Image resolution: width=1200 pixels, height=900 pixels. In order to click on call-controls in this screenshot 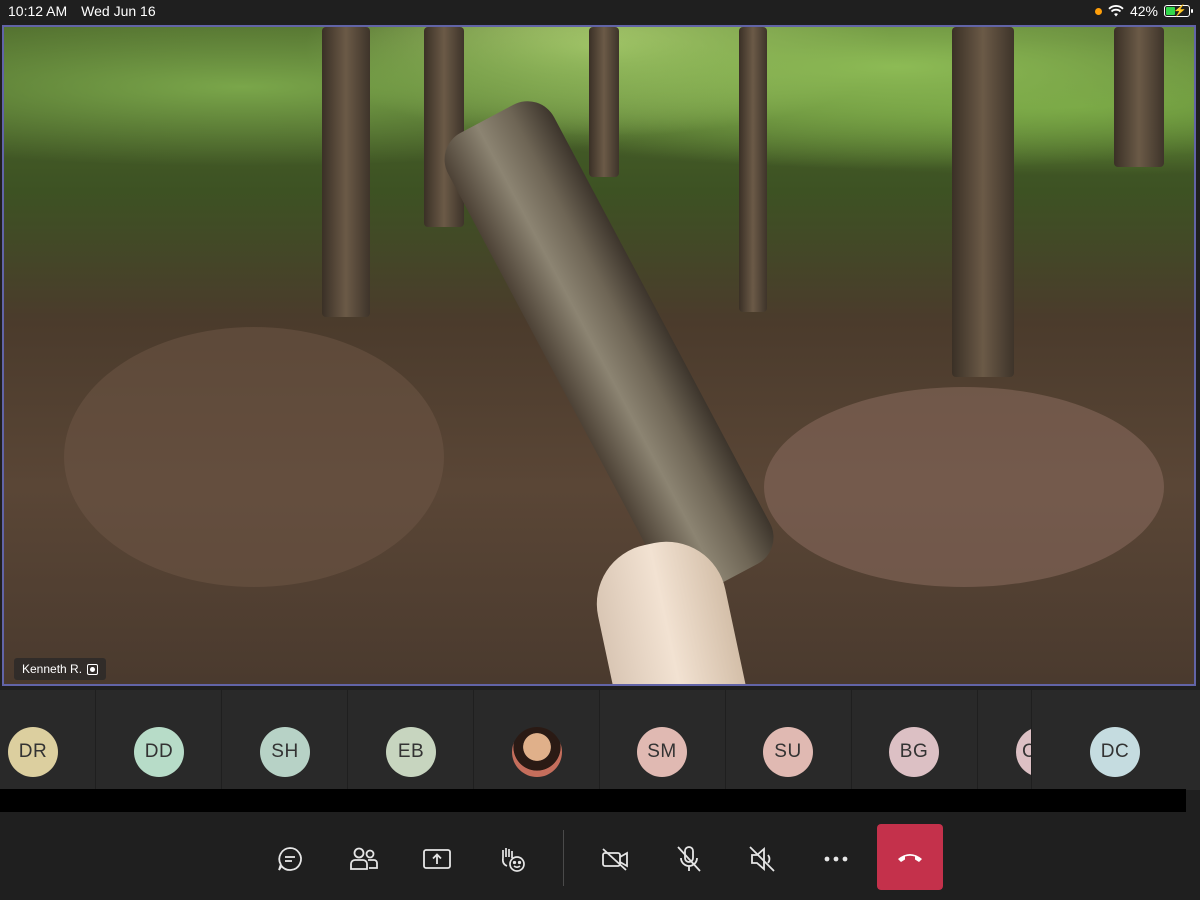, I will do `click(600, 856)`.